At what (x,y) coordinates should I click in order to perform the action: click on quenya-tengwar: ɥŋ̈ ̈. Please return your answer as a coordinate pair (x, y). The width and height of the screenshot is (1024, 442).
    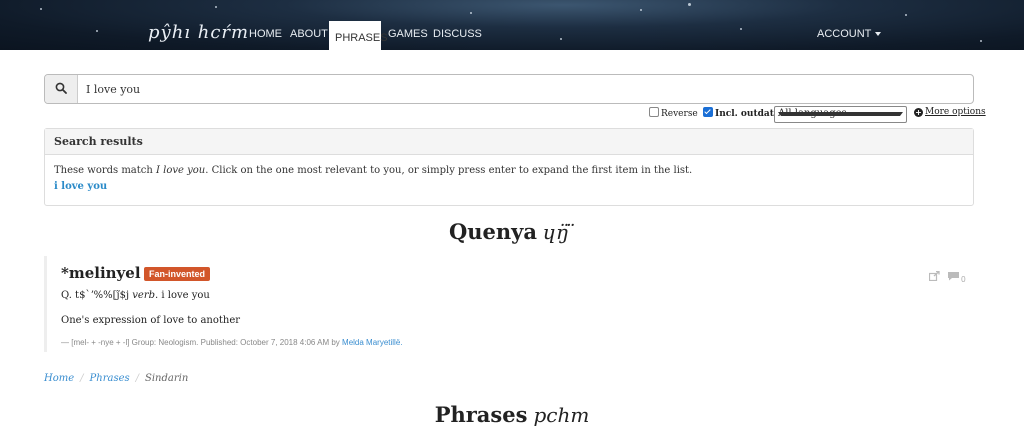
    Looking at the image, I should click on (559, 232).